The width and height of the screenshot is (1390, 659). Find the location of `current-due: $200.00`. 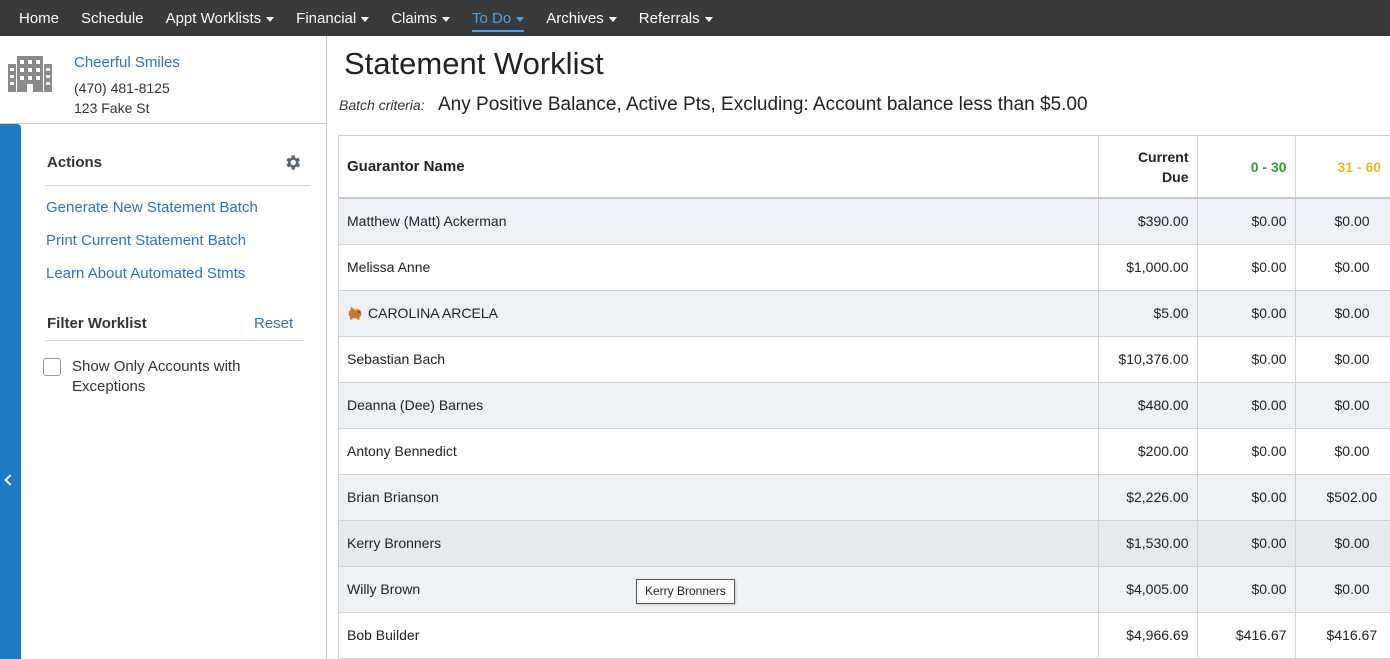

current-due: $200.00 is located at coordinates (1147, 451).